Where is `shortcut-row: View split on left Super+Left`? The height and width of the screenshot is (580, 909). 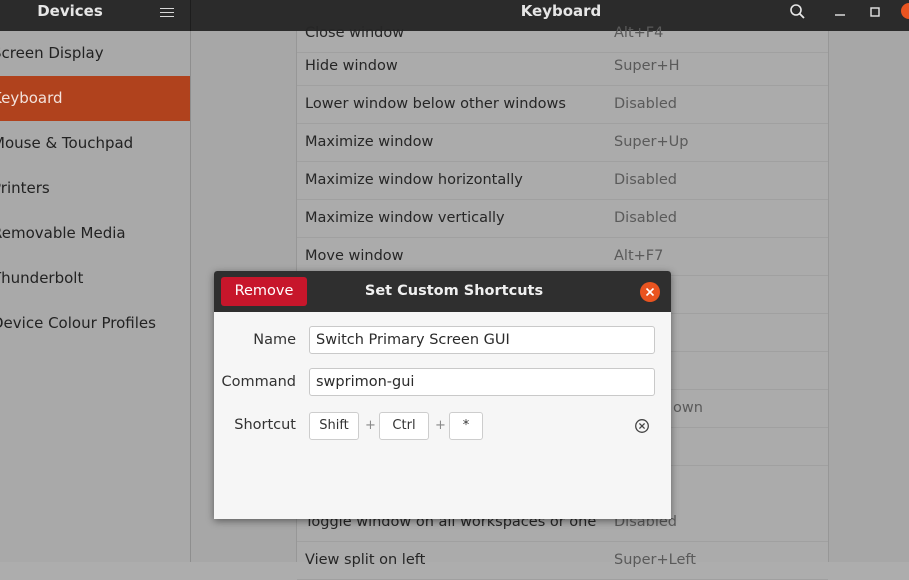
shortcut-row: View split on left Super+Left is located at coordinates (562, 560).